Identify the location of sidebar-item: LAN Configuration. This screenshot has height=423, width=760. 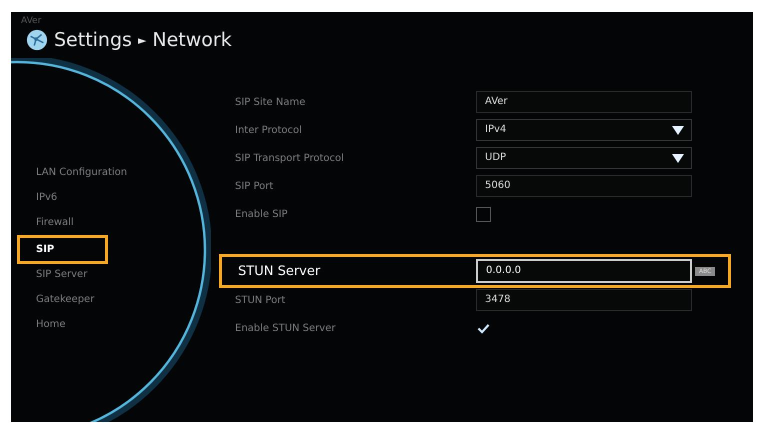
(73, 172).